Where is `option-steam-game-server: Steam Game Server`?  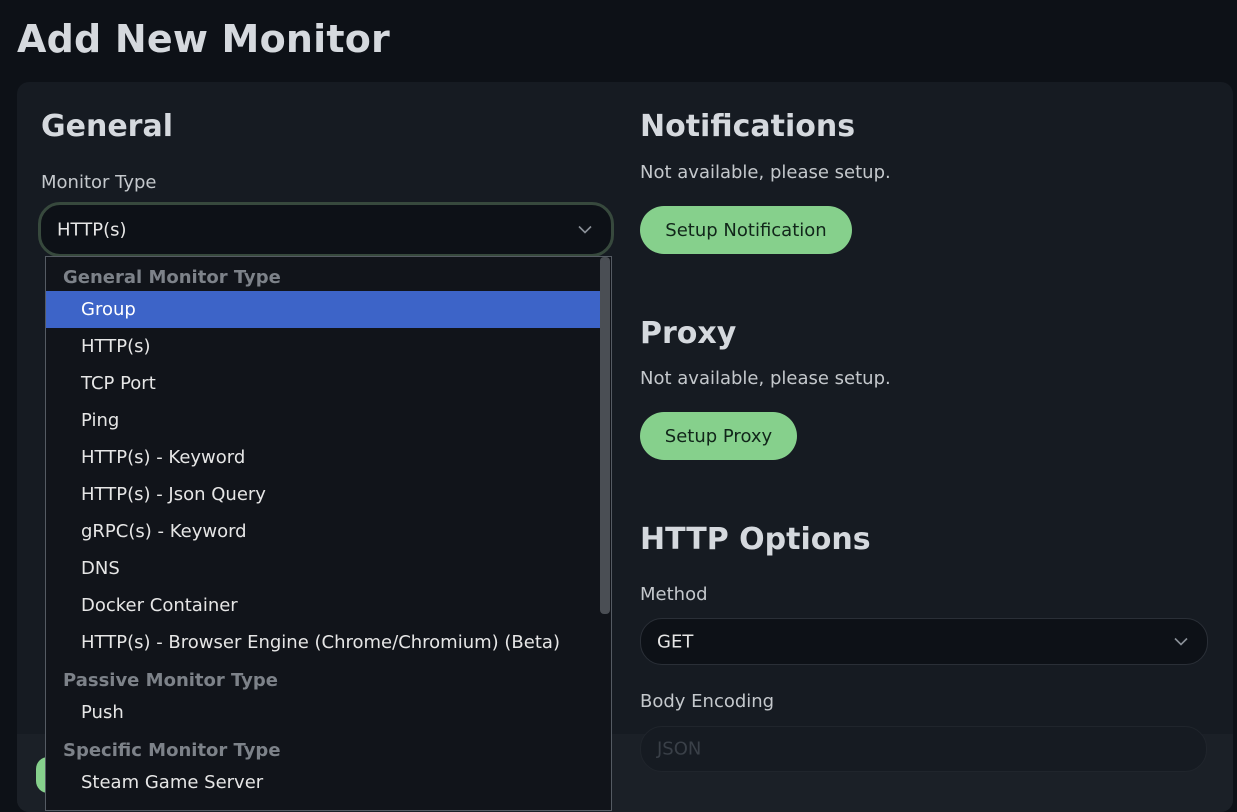
option-steam-game-server: Steam Game Server is located at coordinates (324, 782).